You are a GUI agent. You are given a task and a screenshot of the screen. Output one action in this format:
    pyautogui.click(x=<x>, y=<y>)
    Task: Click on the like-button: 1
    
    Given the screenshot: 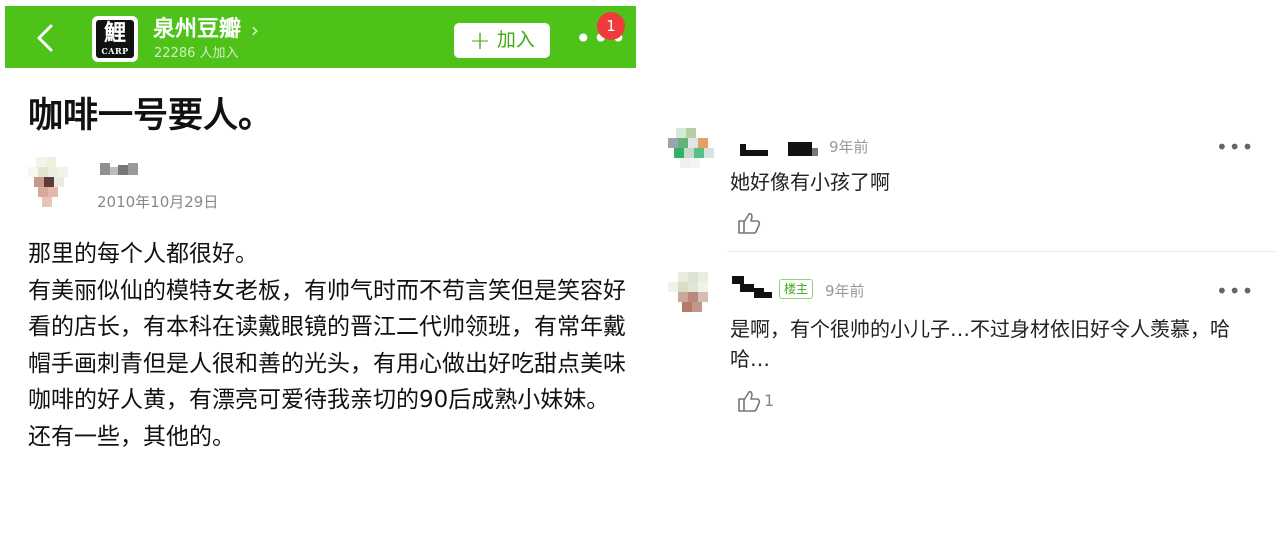 What is the action you would take?
    pyautogui.click(x=761, y=401)
    